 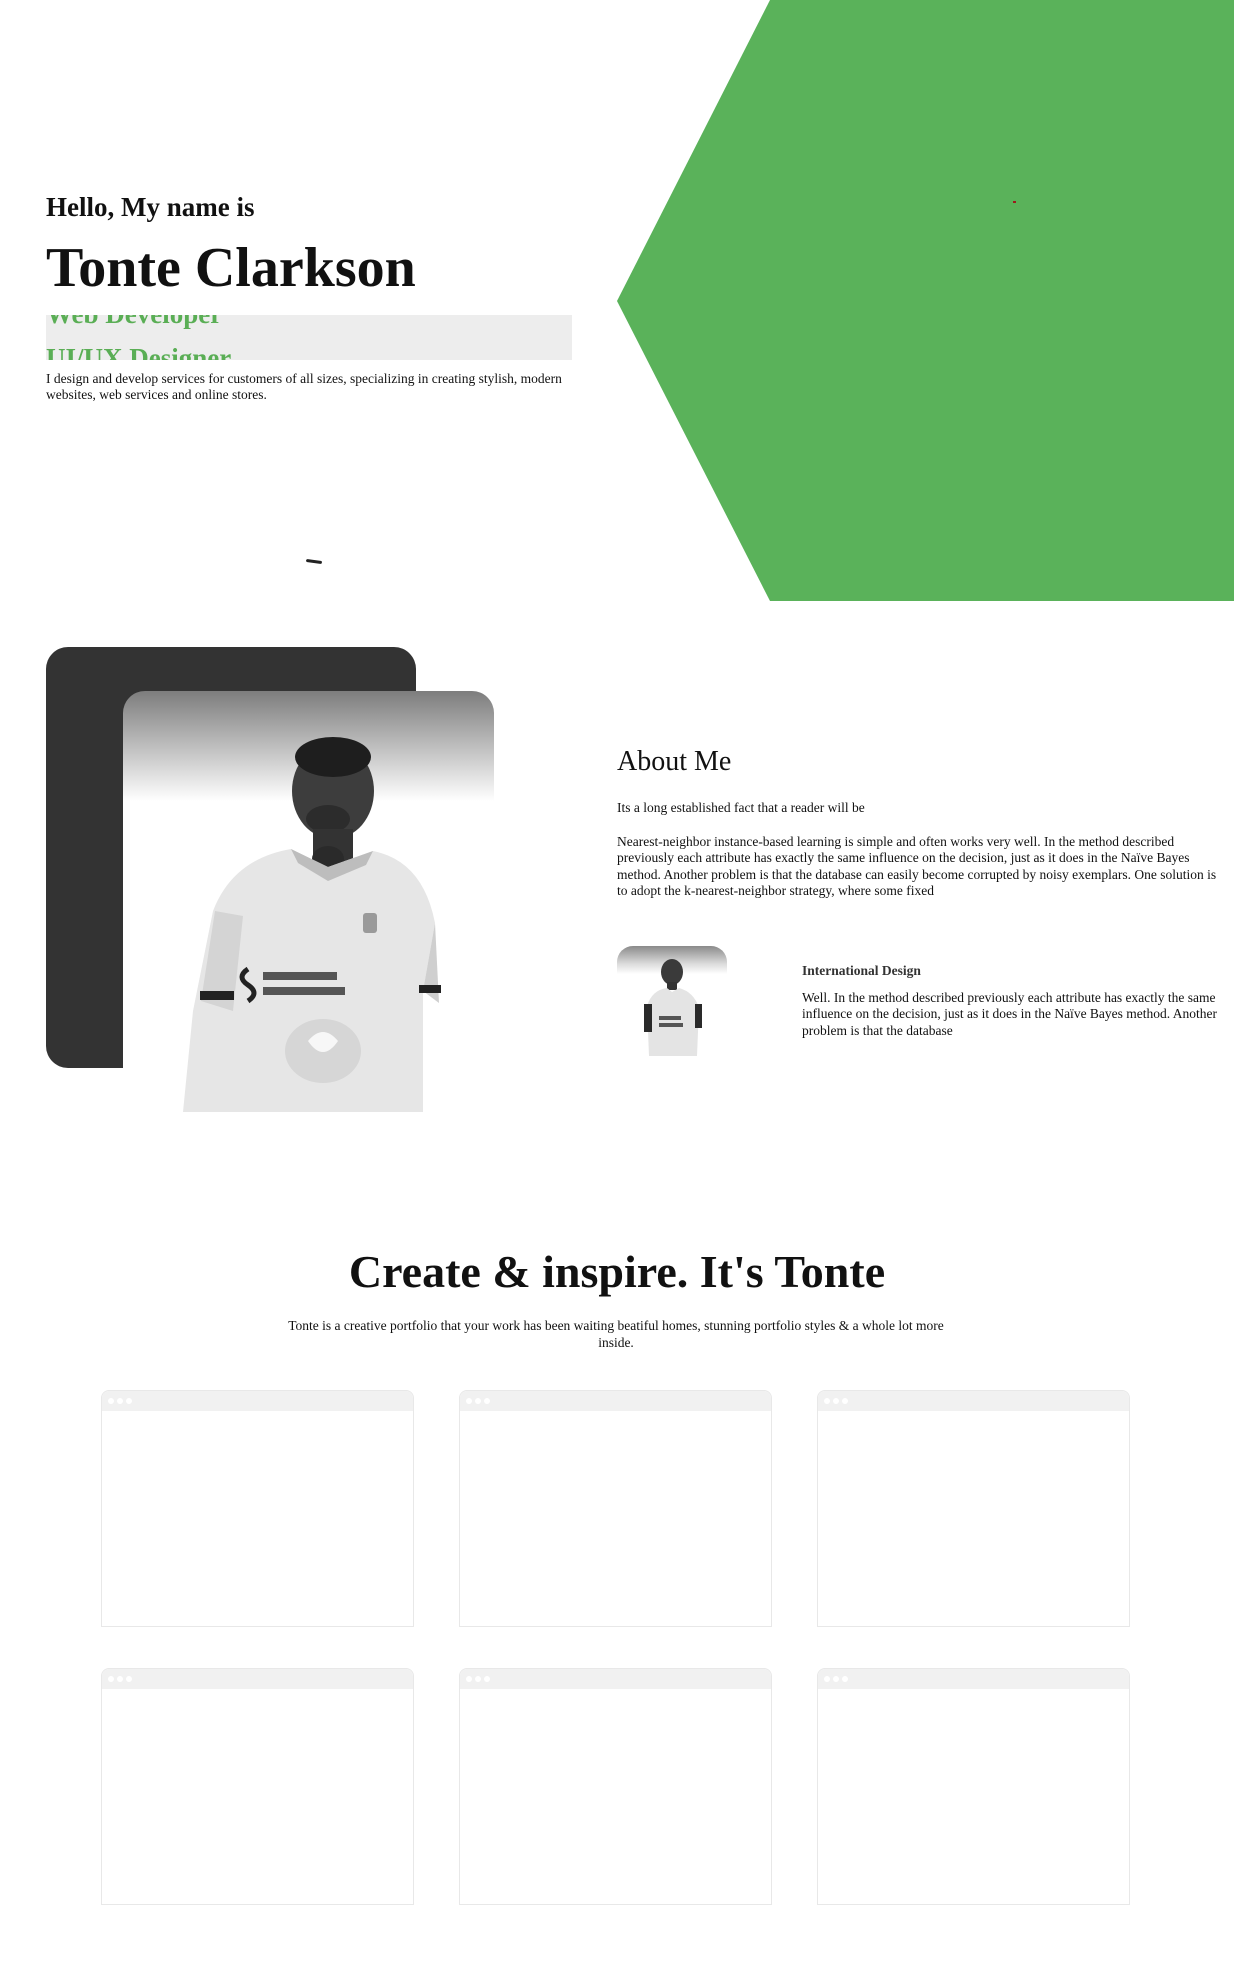 I want to click on hero-name: Tonte Clarkson, so click(x=231, y=268).